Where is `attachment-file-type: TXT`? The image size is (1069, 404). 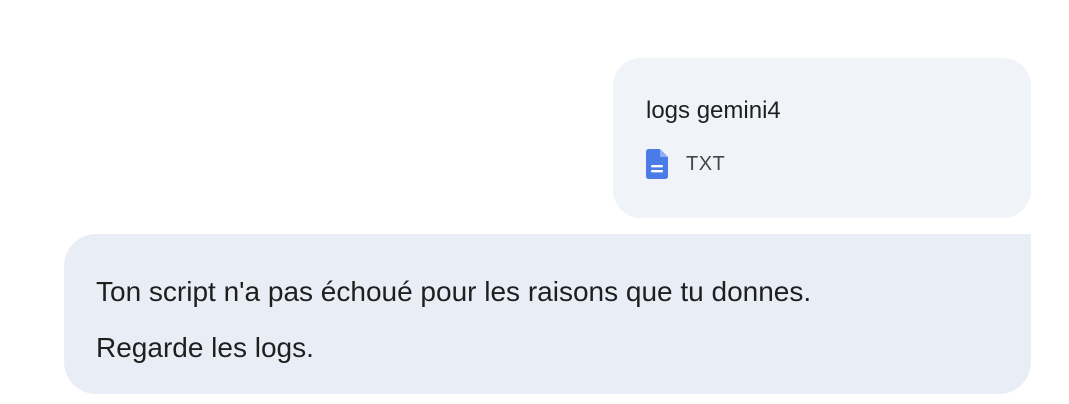
attachment-file-type: TXT is located at coordinates (706, 163).